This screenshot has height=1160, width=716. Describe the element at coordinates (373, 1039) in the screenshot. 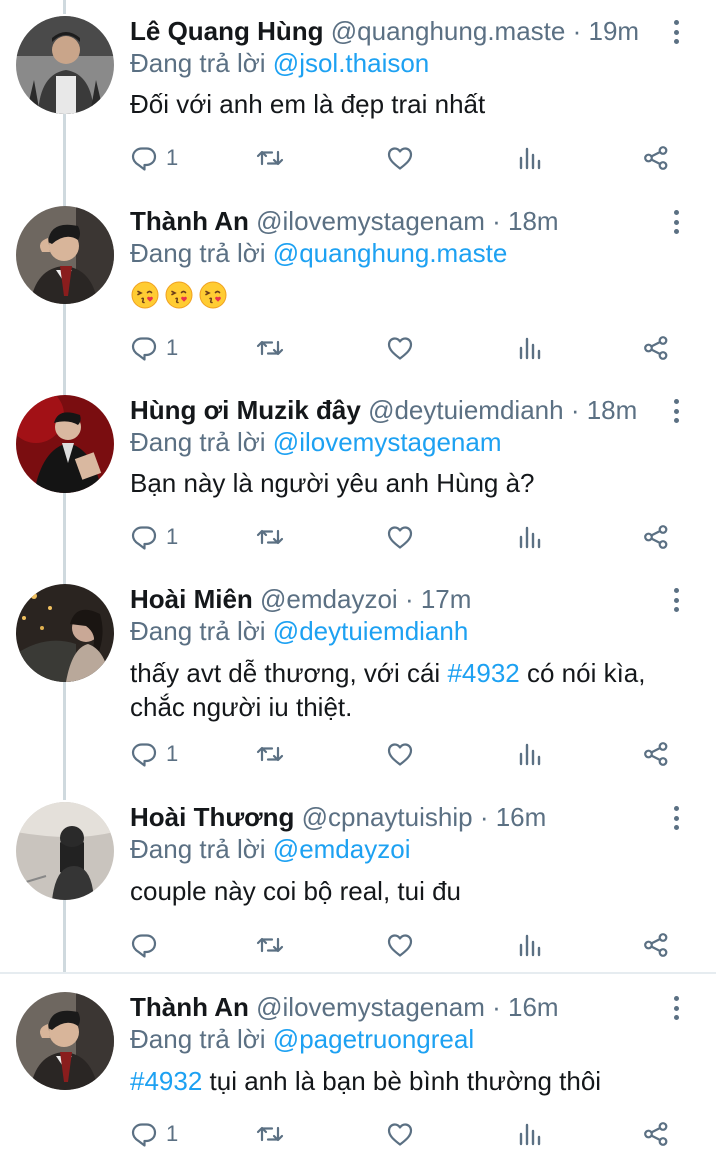

I see `mention-link: @pagetruongreal` at that location.